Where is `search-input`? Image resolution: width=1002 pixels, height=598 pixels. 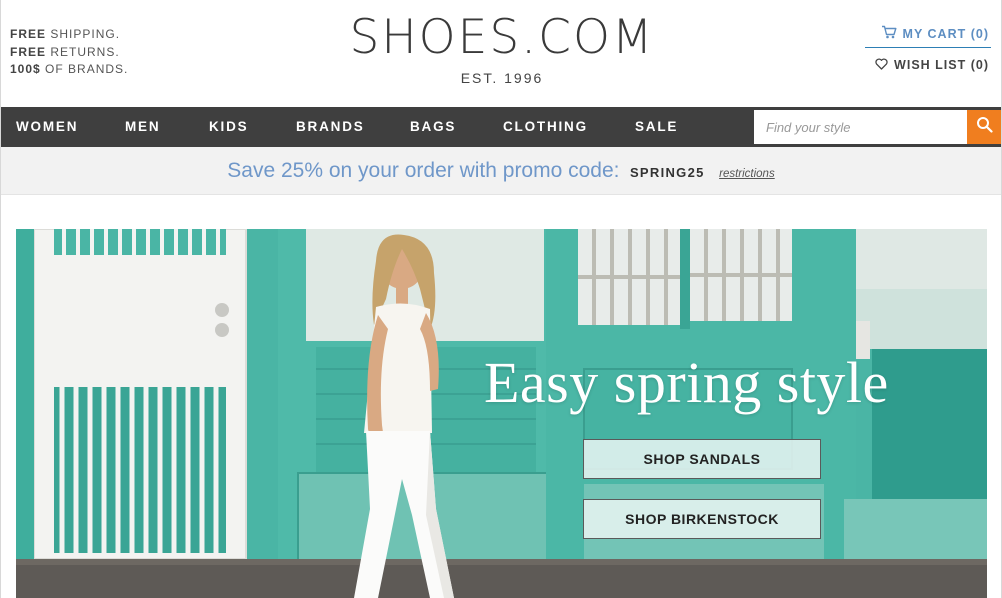
search-input is located at coordinates (860, 127).